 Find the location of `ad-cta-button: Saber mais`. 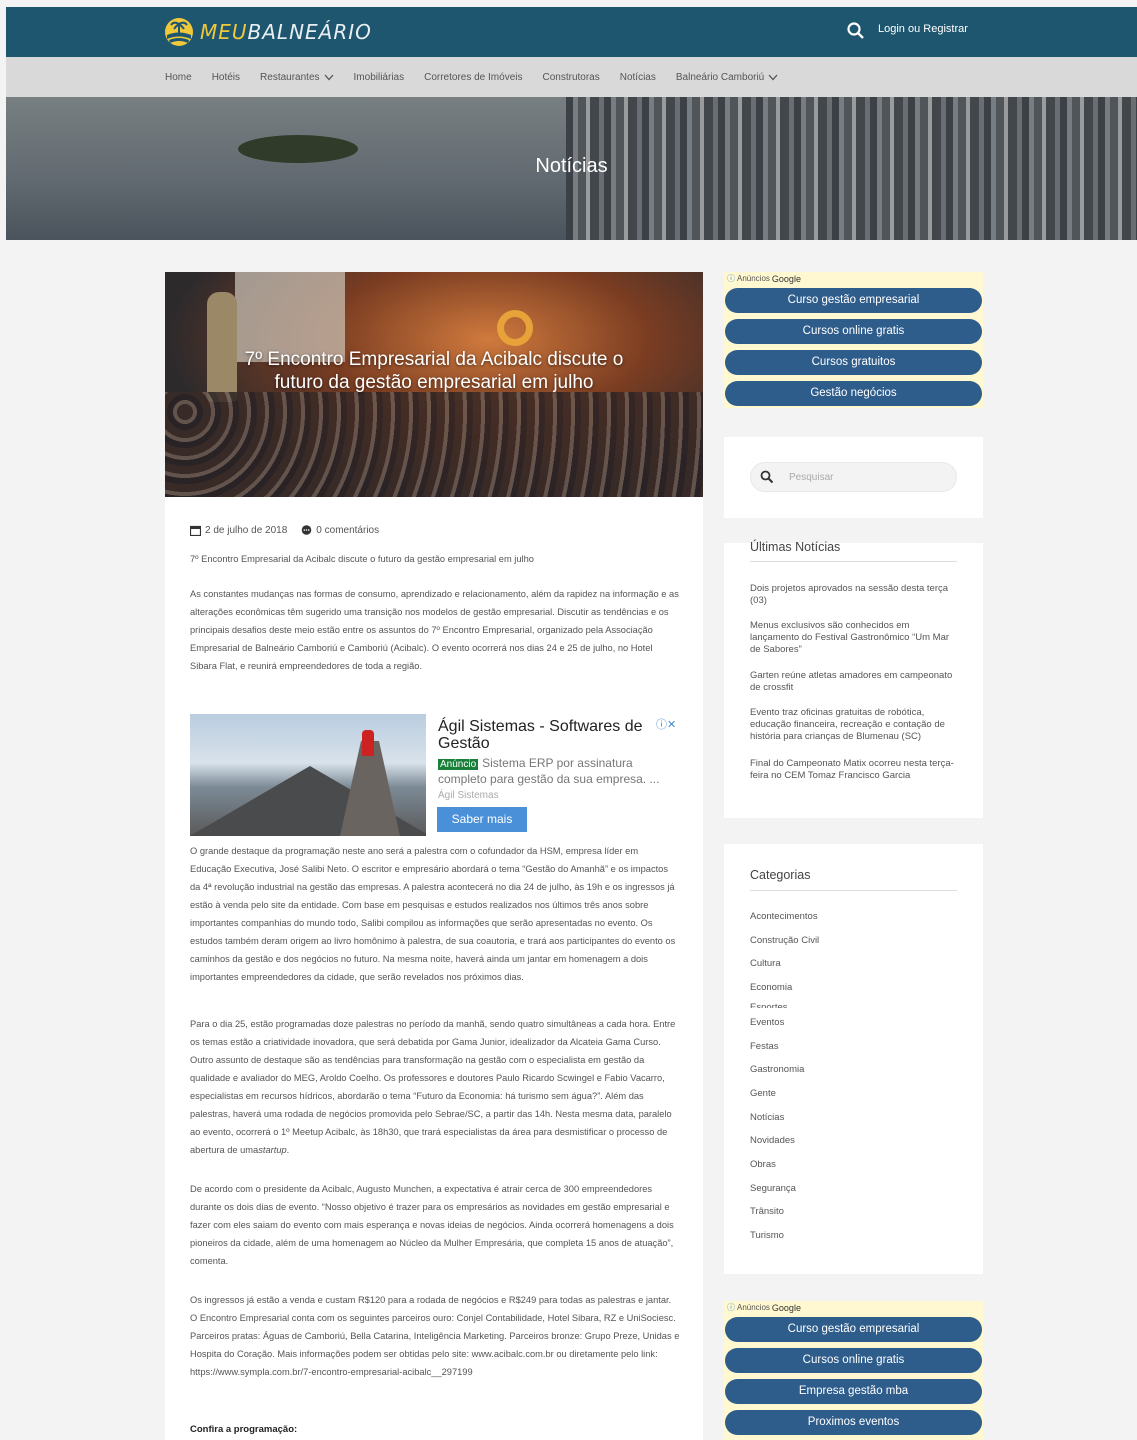

ad-cta-button: Saber mais is located at coordinates (482, 819).